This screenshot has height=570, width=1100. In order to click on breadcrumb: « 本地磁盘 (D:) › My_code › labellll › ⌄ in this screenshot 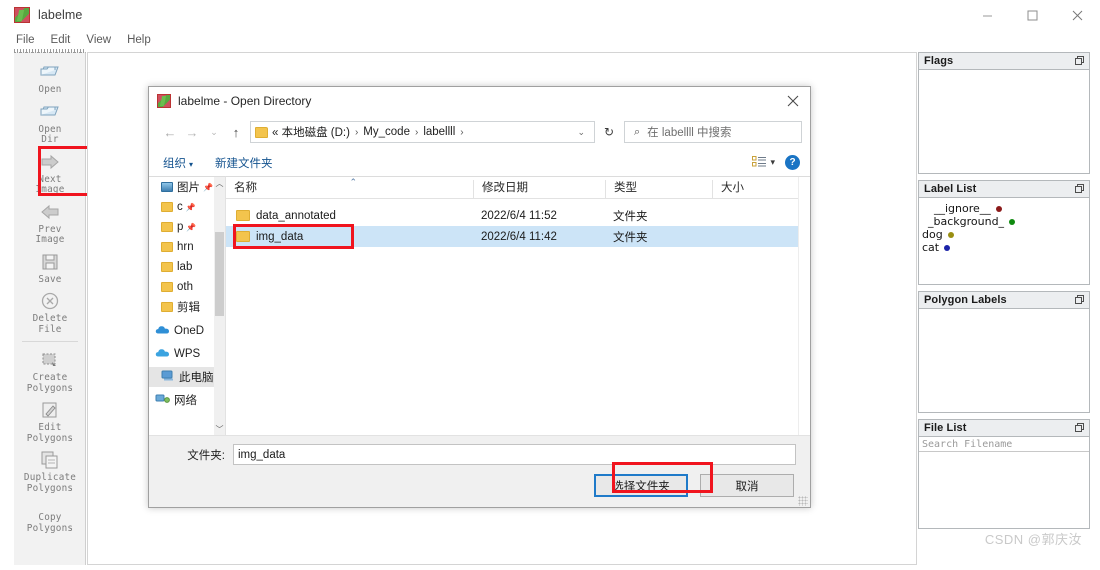, I will do `click(422, 132)`.